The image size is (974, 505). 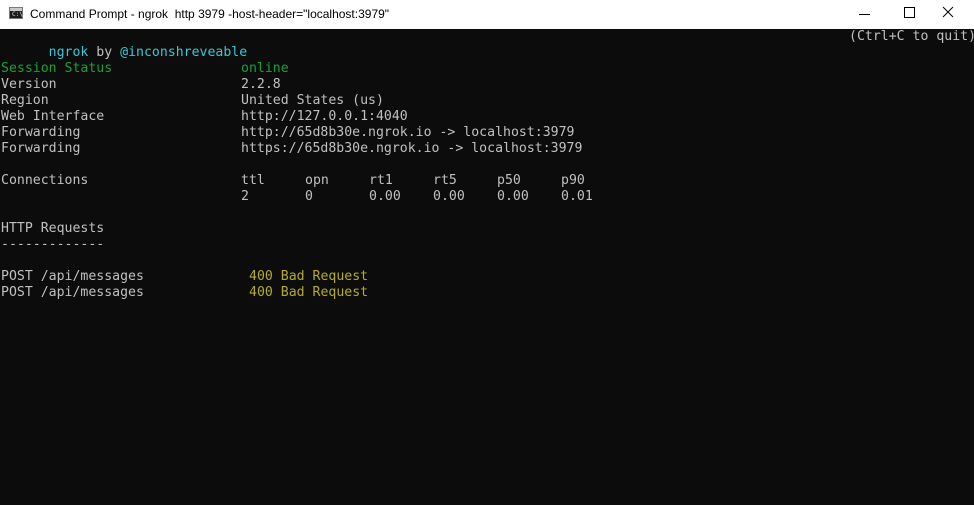 I want to click on minimize-button, so click(x=865, y=14).